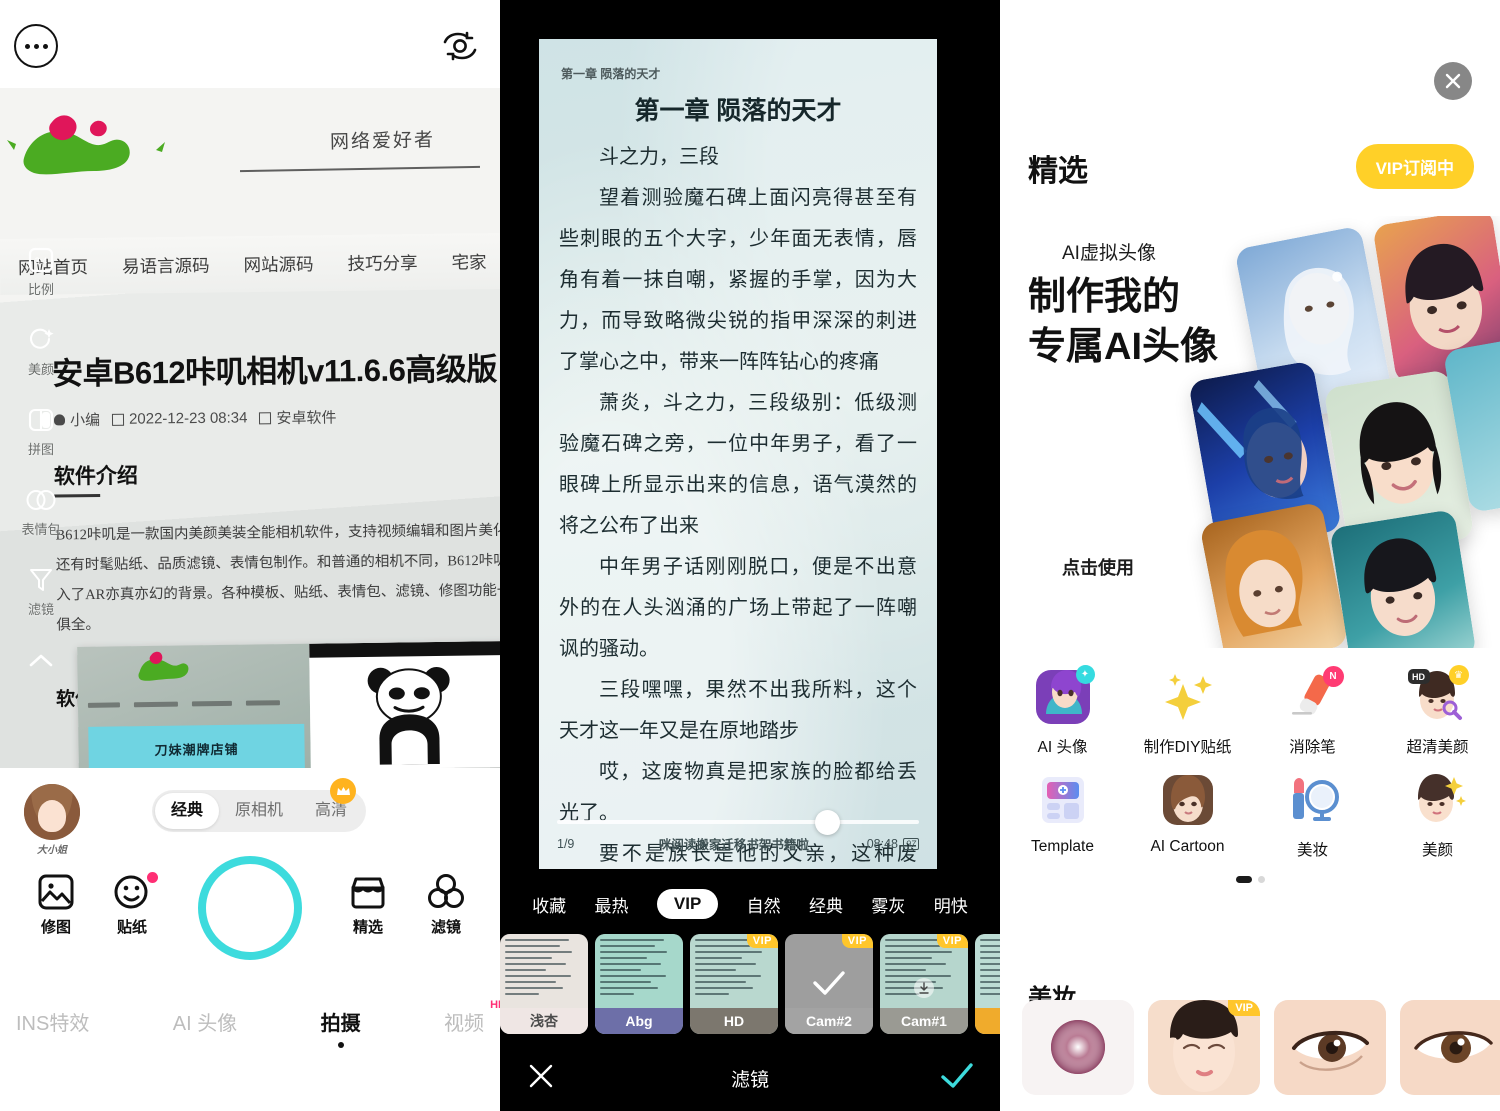 This screenshot has width=1500, height=1111. I want to click on preview-shop-banner: 刀妹潮牌店铺, so click(196, 745).